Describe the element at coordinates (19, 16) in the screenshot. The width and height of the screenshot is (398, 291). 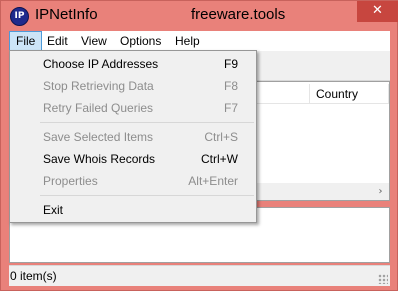
I see `app-icon: IP` at that location.